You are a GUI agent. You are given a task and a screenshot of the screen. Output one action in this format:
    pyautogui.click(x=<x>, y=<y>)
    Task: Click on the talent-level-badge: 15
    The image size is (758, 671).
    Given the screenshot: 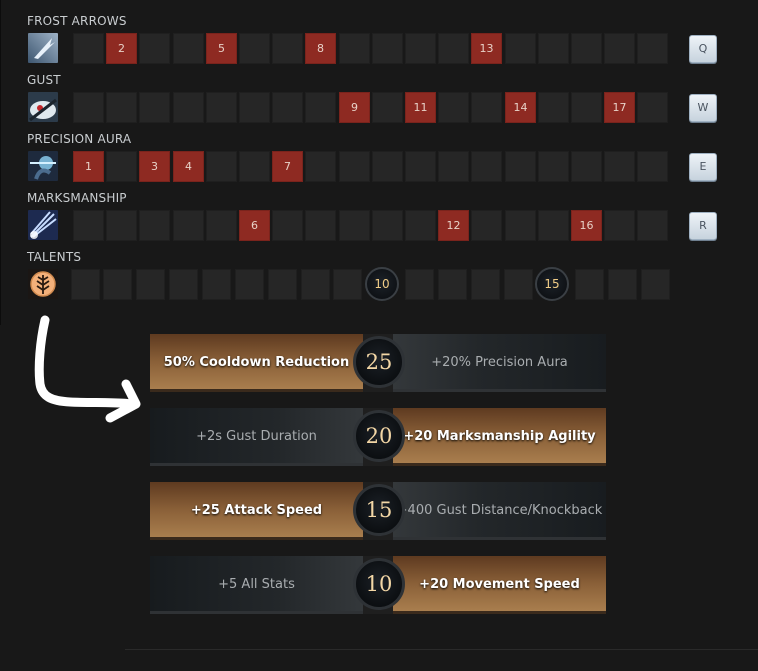 What is the action you would take?
    pyautogui.click(x=552, y=284)
    